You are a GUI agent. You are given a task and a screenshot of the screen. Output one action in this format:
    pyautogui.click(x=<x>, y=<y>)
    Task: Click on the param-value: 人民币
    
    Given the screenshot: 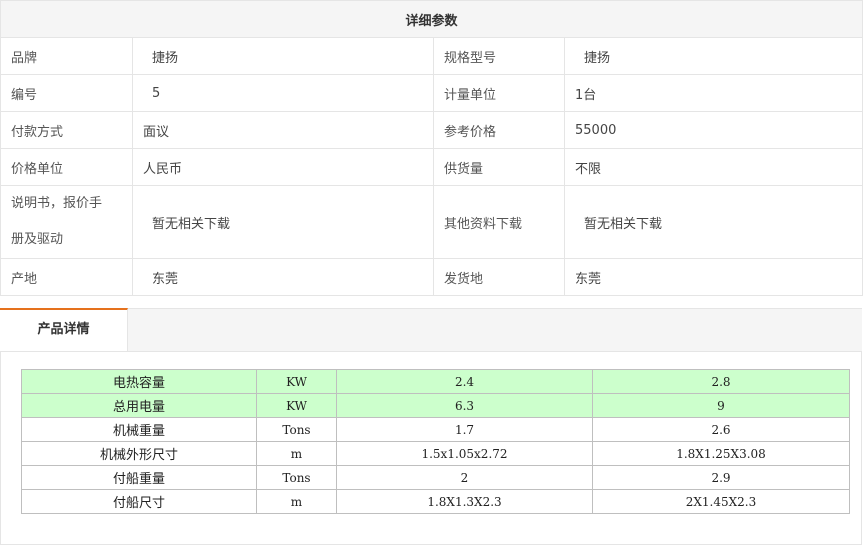 What is the action you would take?
    pyautogui.click(x=283, y=167)
    